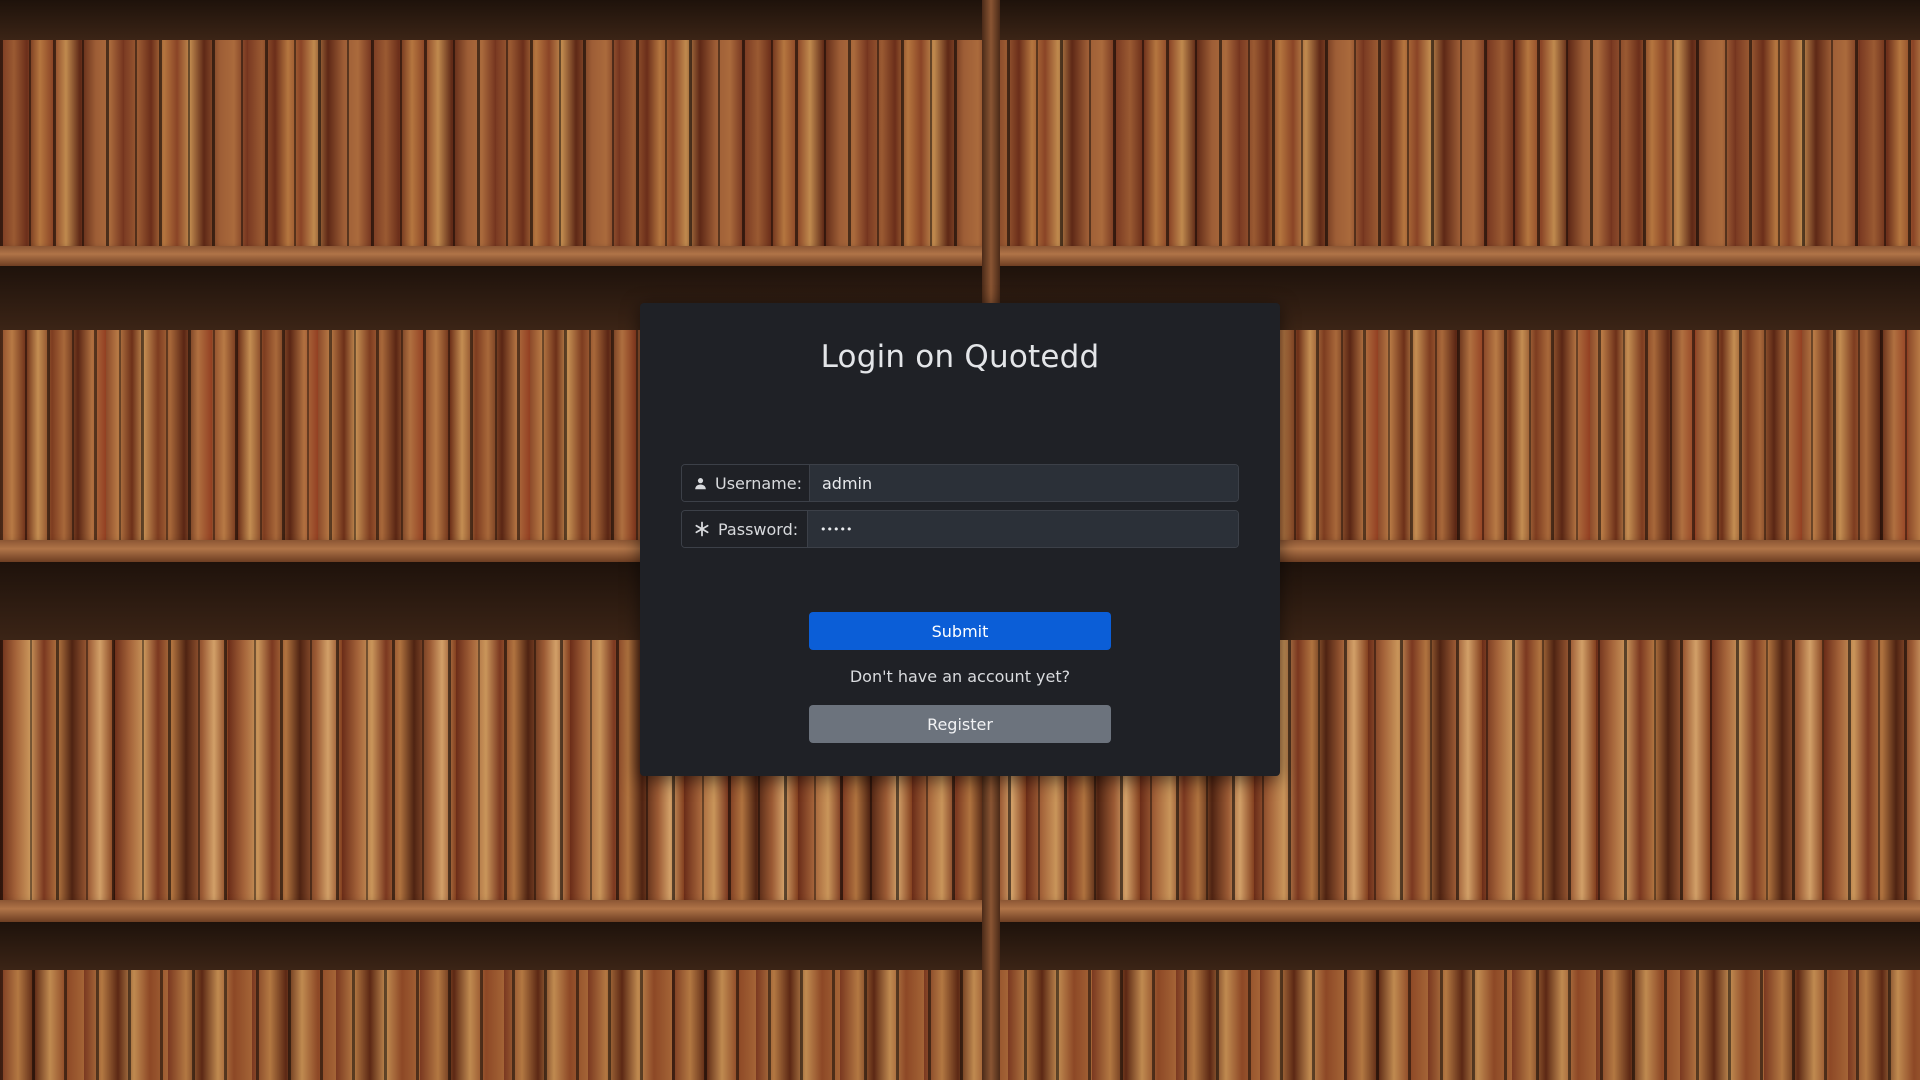 The image size is (1920, 1080). I want to click on username-label: Username:, so click(746, 483).